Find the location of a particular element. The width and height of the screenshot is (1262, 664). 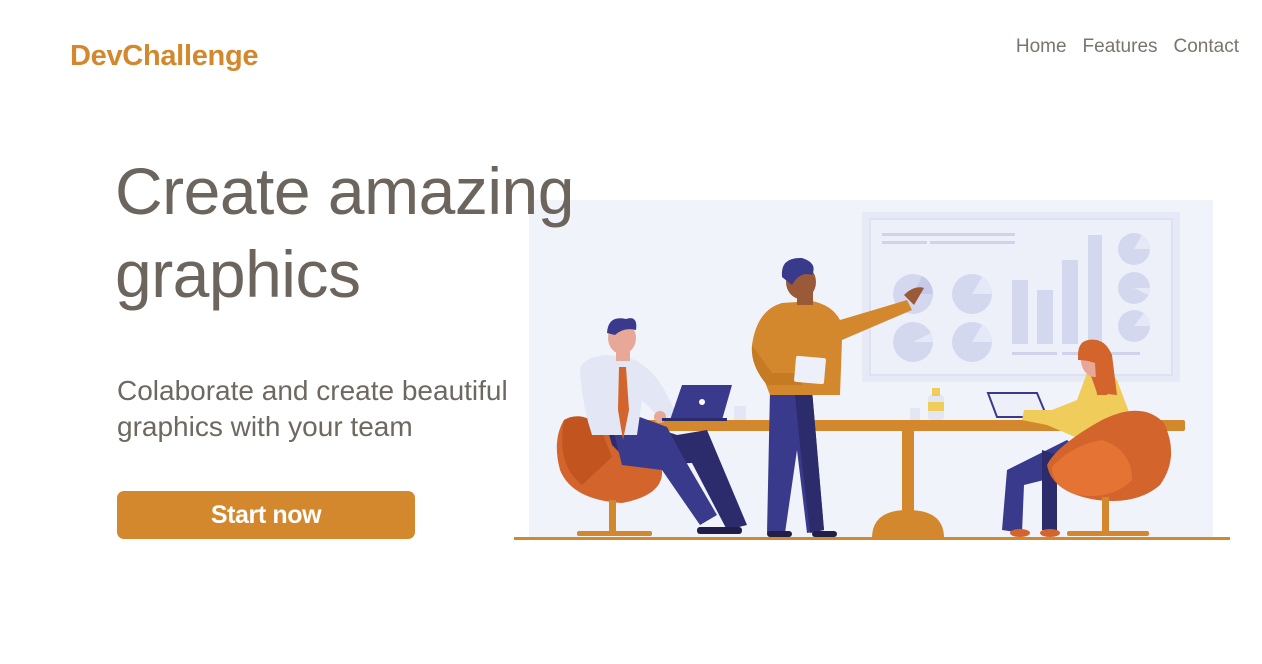

floor-line is located at coordinates (872, 538).